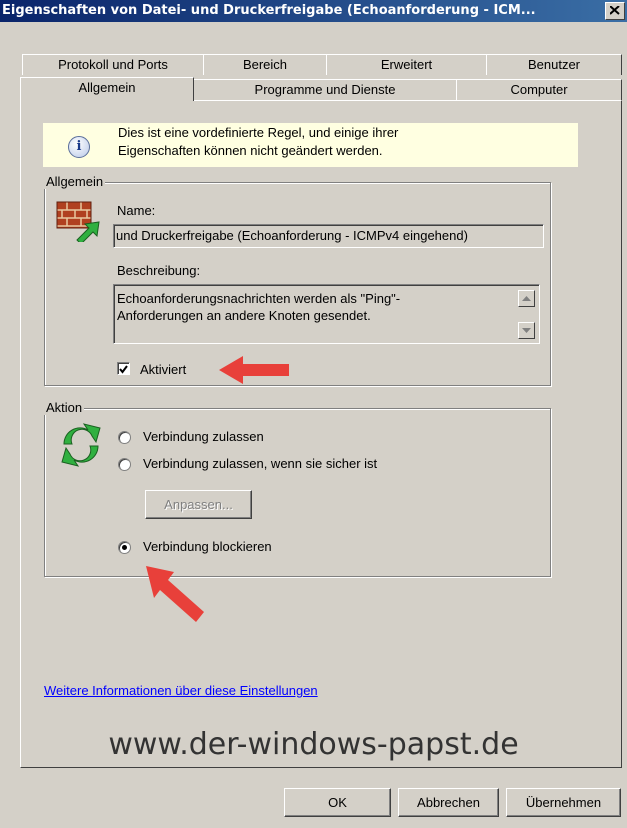  What do you see at coordinates (78, 221) in the screenshot?
I see `firewall-icon` at bounding box center [78, 221].